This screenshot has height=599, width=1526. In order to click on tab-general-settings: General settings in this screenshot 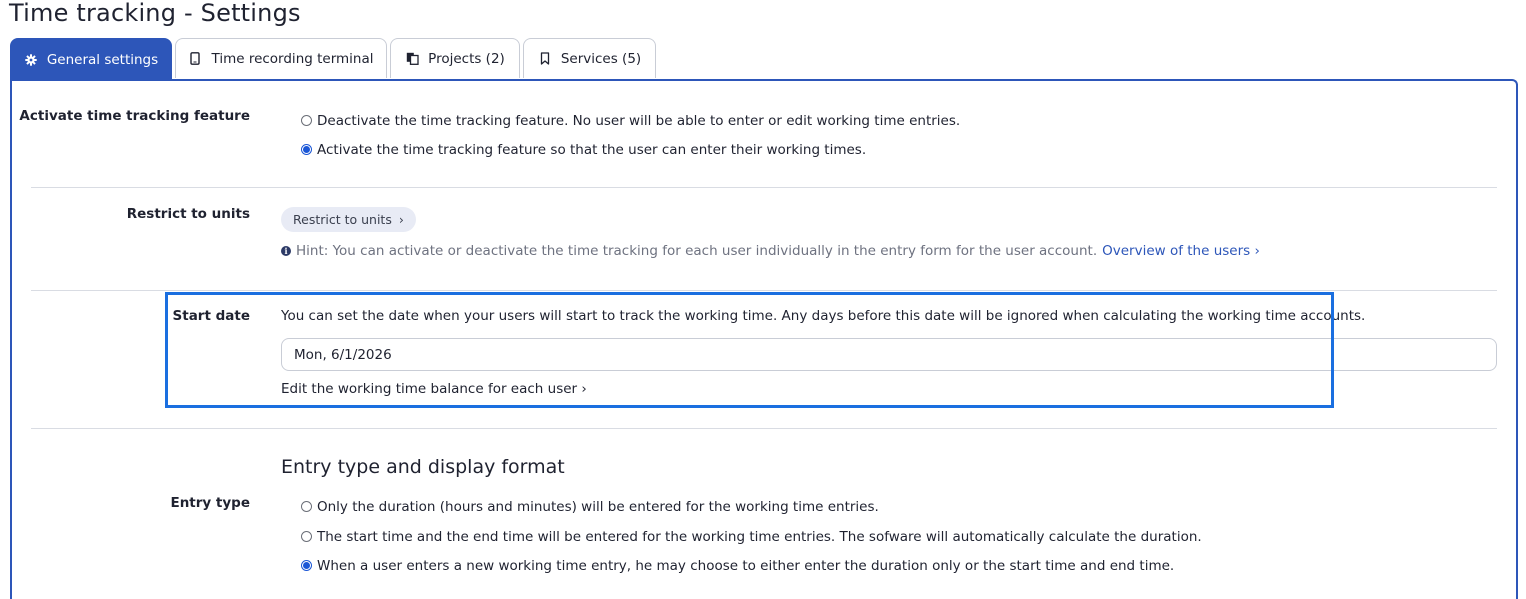, I will do `click(91, 59)`.